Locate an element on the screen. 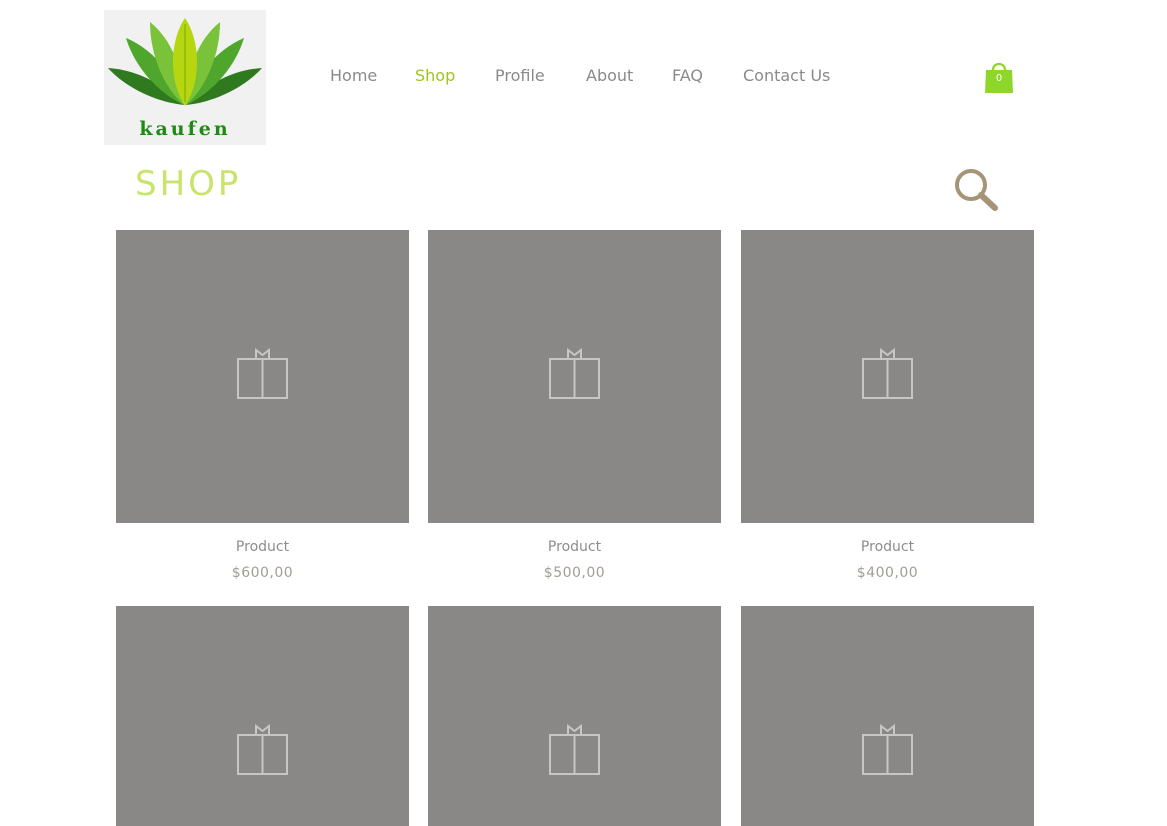  product-price: $400,00 is located at coordinates (887, 573).